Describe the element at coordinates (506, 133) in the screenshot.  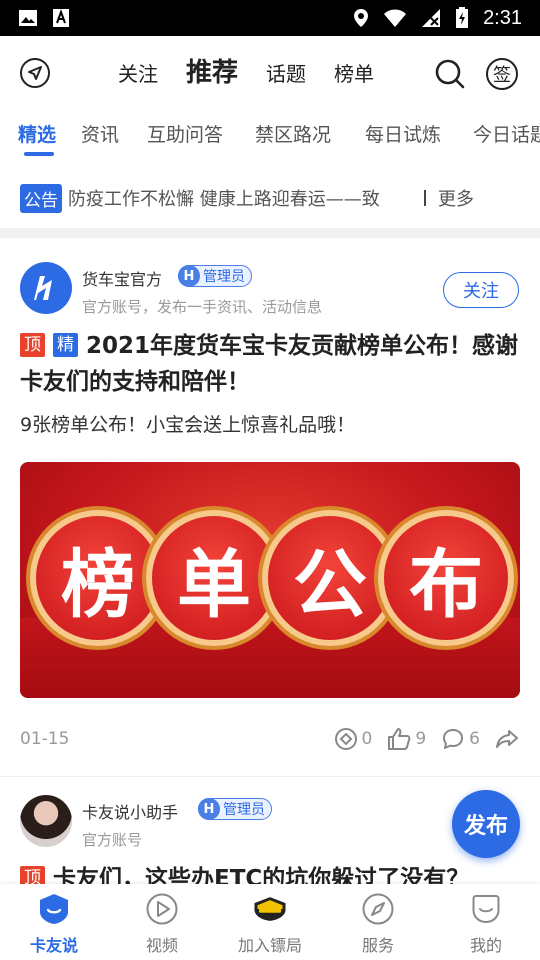
I see `channel-today-topic: 今日话题` at that location.